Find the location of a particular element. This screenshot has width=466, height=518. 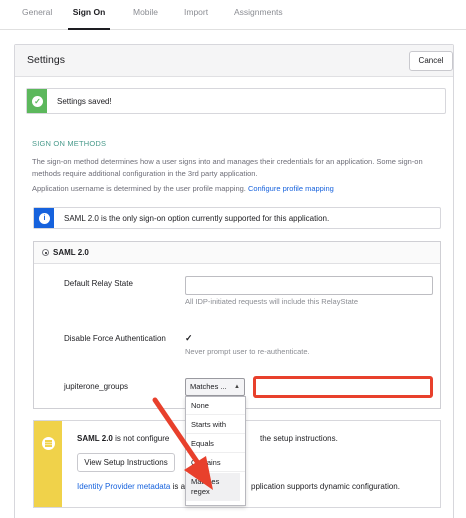

annotation-arrow is located at coordinates (182, 443).